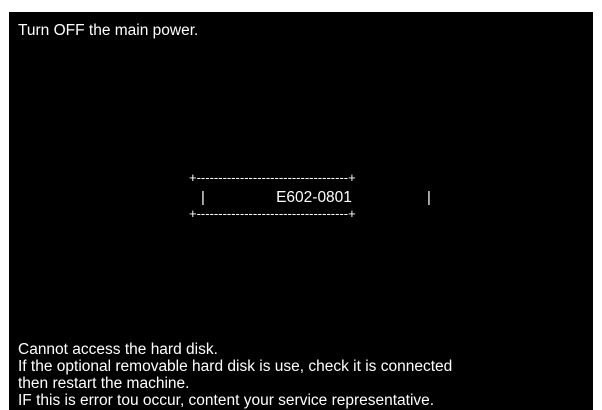 The height and width of the screenshot is (410, 602). I want to click on error-description-line: Cannot access the hard disk., so click(118, 349).